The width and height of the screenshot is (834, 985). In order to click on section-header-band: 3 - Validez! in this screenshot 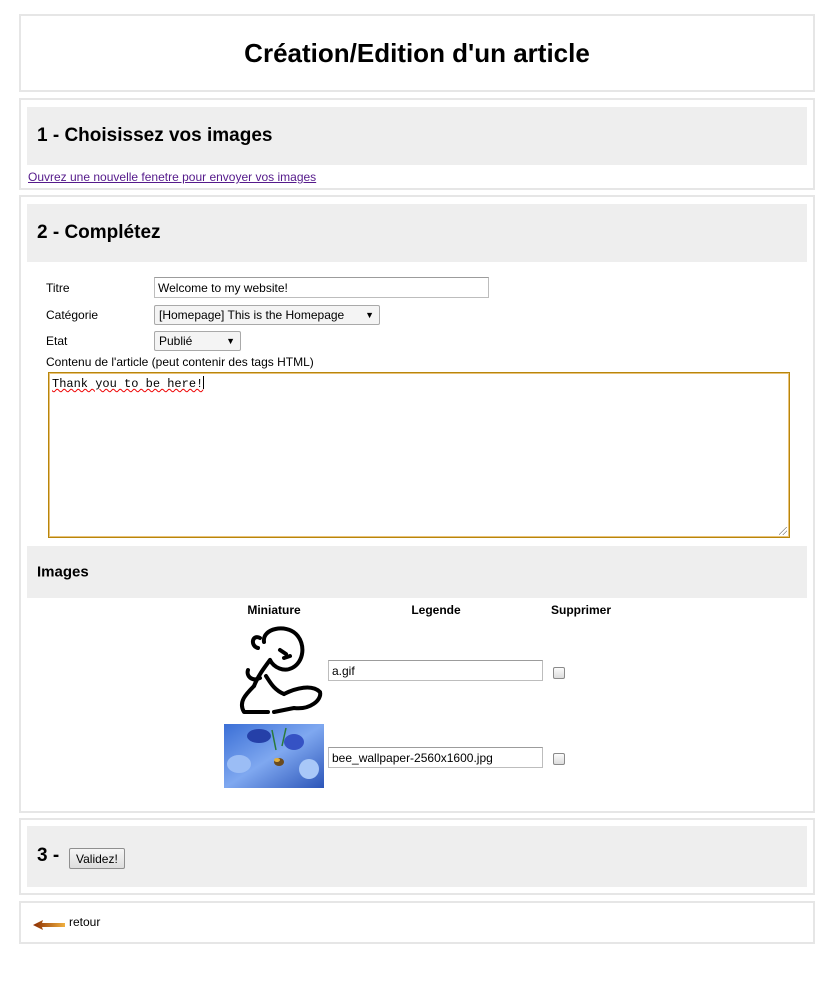, I will do `click(417, 856)`.